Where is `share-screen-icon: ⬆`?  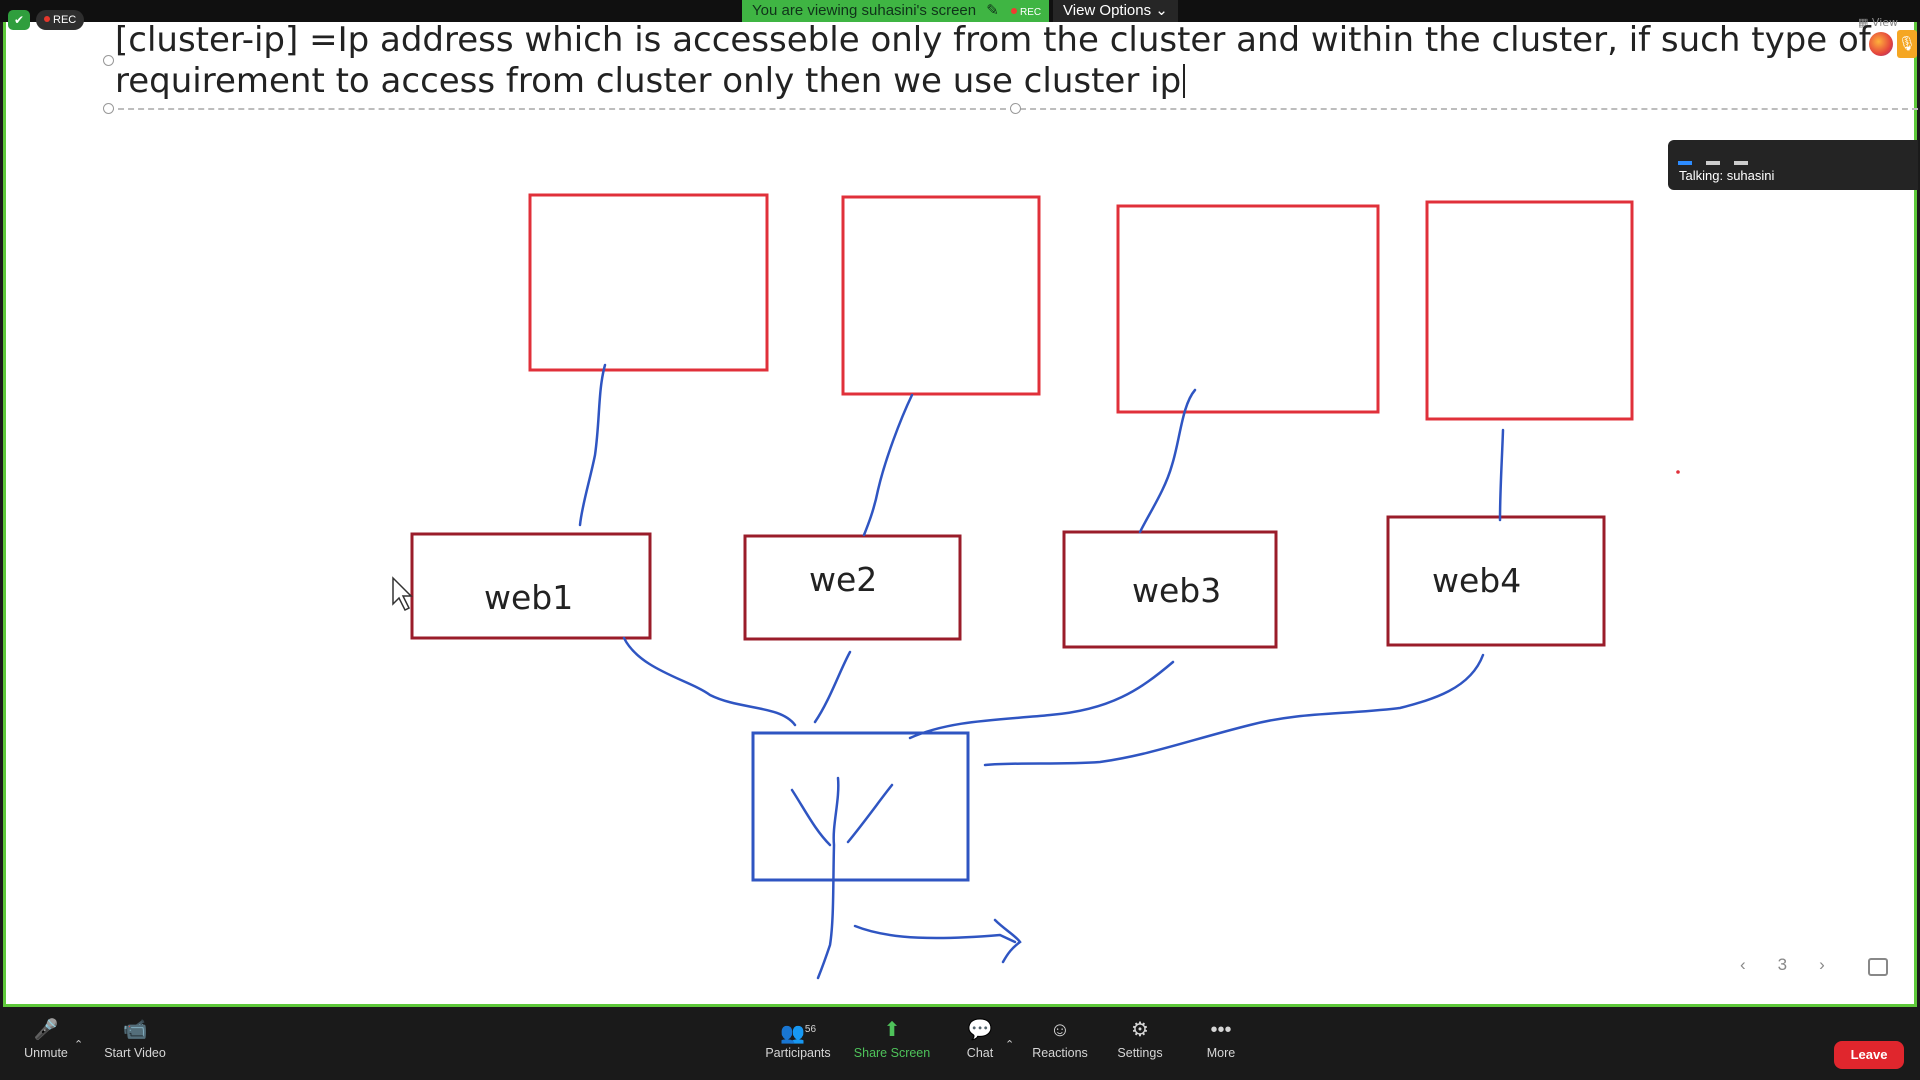
share-screen-icon: ⬆ is located at coordinates (892, 1030).